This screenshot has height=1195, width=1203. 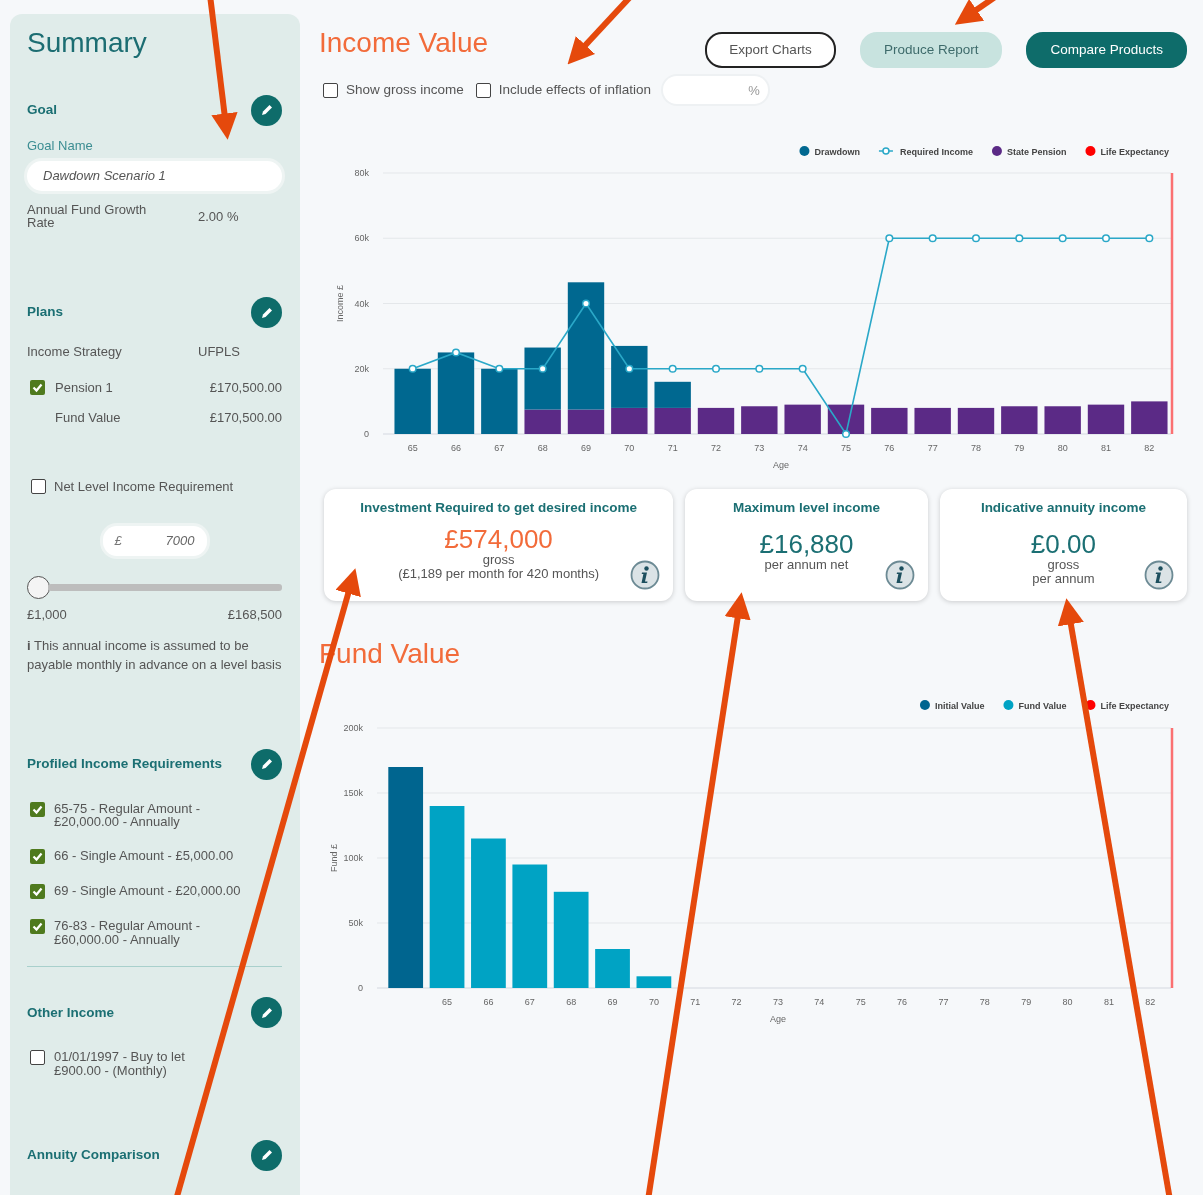 What do you see at coordinates (715, 90) in the screenshot?
I see `inflation-field: %` at bounding box center [715, 90].